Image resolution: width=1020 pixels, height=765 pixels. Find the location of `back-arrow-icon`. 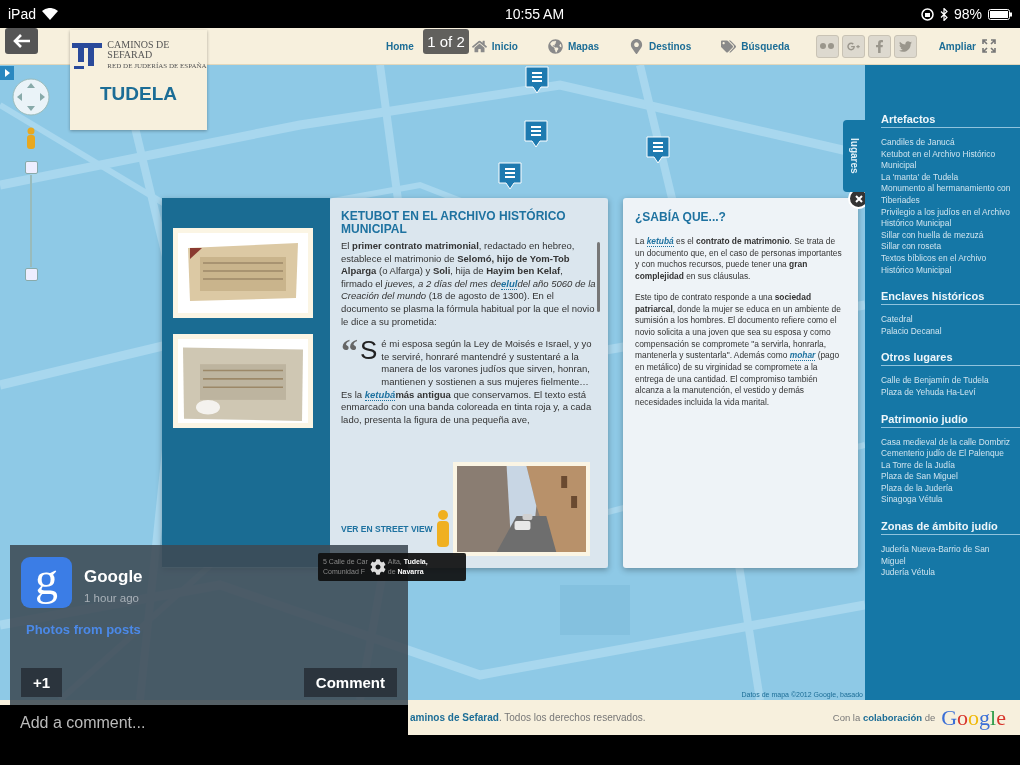

back-arrow-icon is located at coordinates (21, 41).